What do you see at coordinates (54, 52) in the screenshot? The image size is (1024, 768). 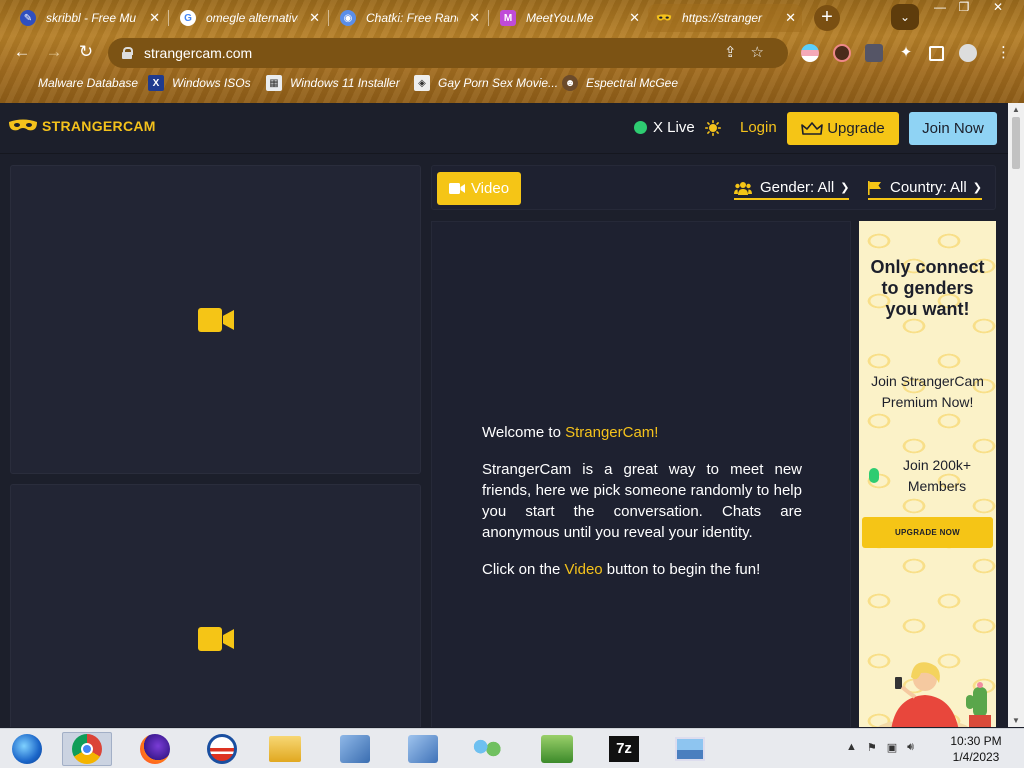 I see `forward-icon: →` at bounding box center [54, 52].